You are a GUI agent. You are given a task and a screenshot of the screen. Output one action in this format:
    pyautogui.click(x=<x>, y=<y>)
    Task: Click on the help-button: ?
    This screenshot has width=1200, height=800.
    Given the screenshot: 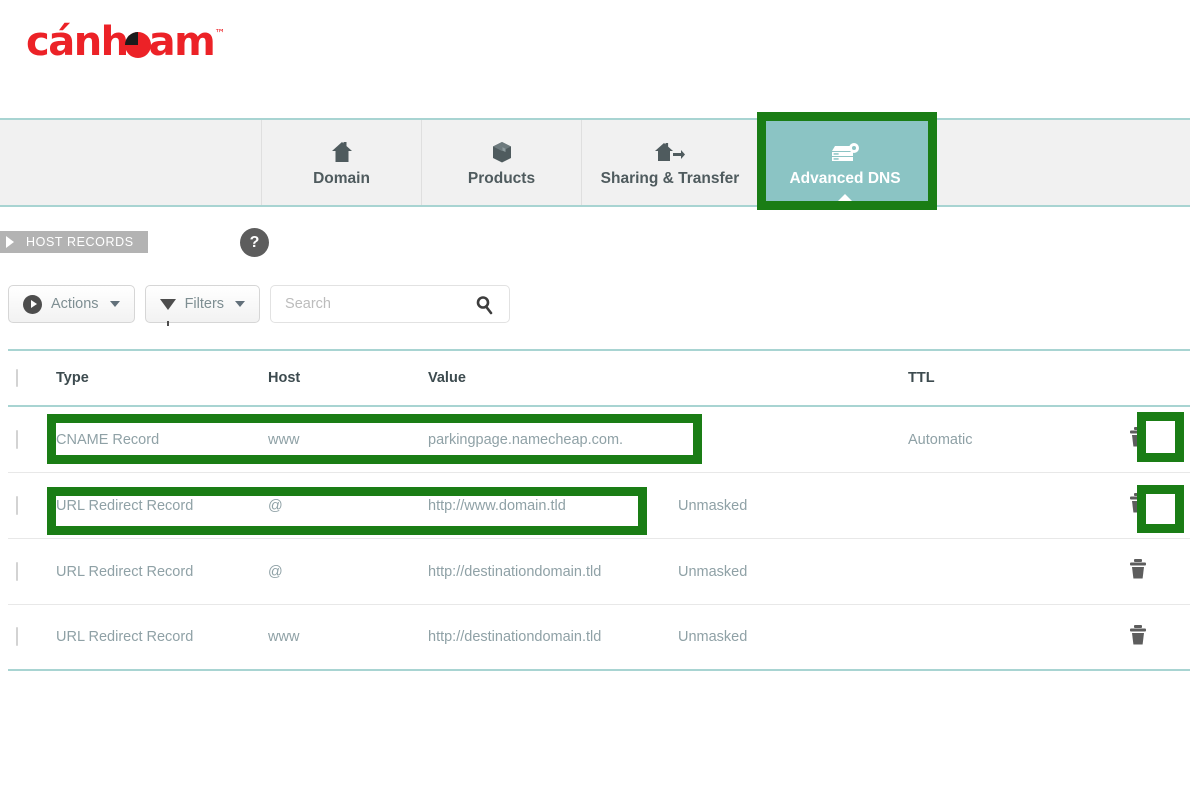 What is the action you would take?
    pyautogui.click(x=254, y=242)
    